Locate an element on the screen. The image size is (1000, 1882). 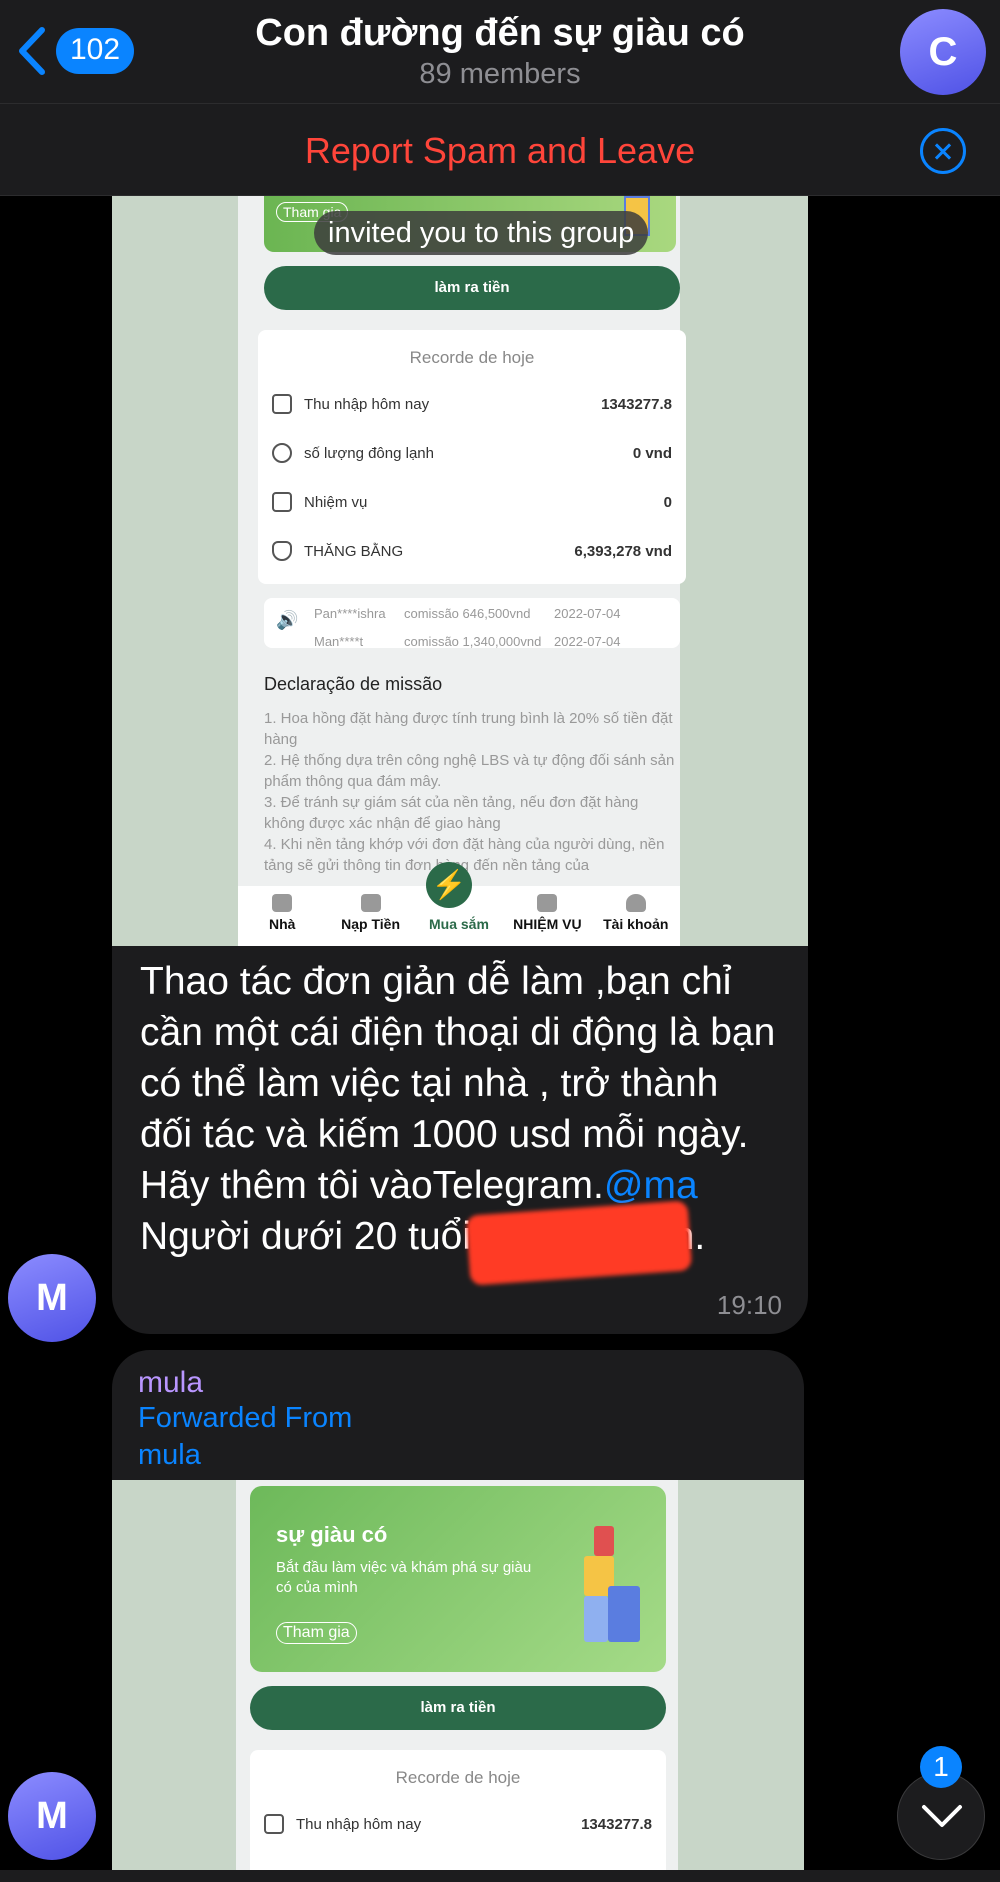
ticker-commission: comissão 1,340,000vnd is located at coordinates (473, 641).